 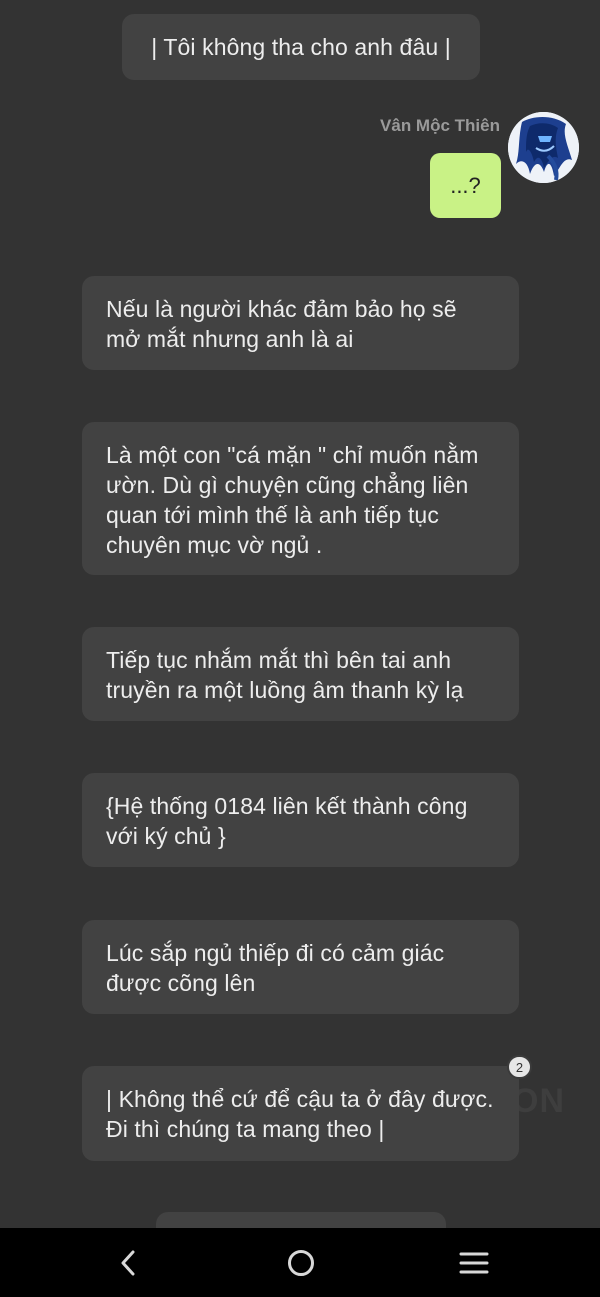 I want to click on sender-name: Vân Mộc Thiên, so click(x=440, y=125).